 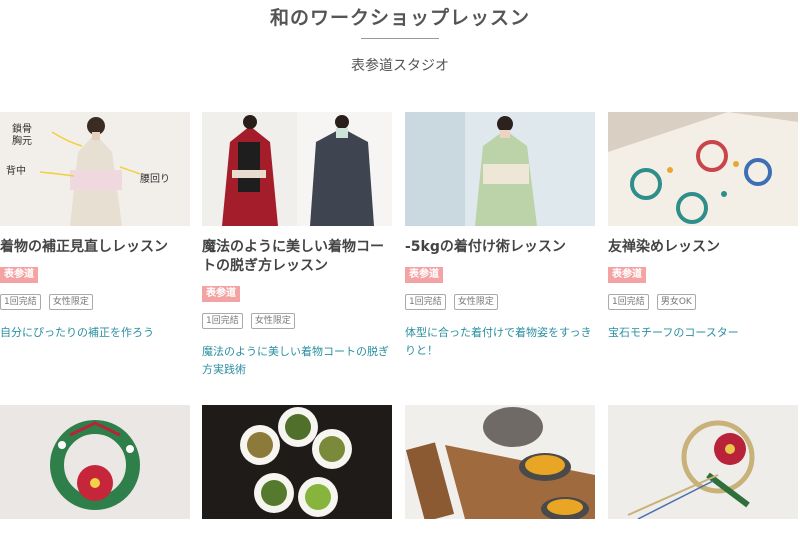 What do you see at coordinates (703, 247) in the screenshot?
I see `lesson-title: 友禅染めレッスン` at bounding box center [703, 247].